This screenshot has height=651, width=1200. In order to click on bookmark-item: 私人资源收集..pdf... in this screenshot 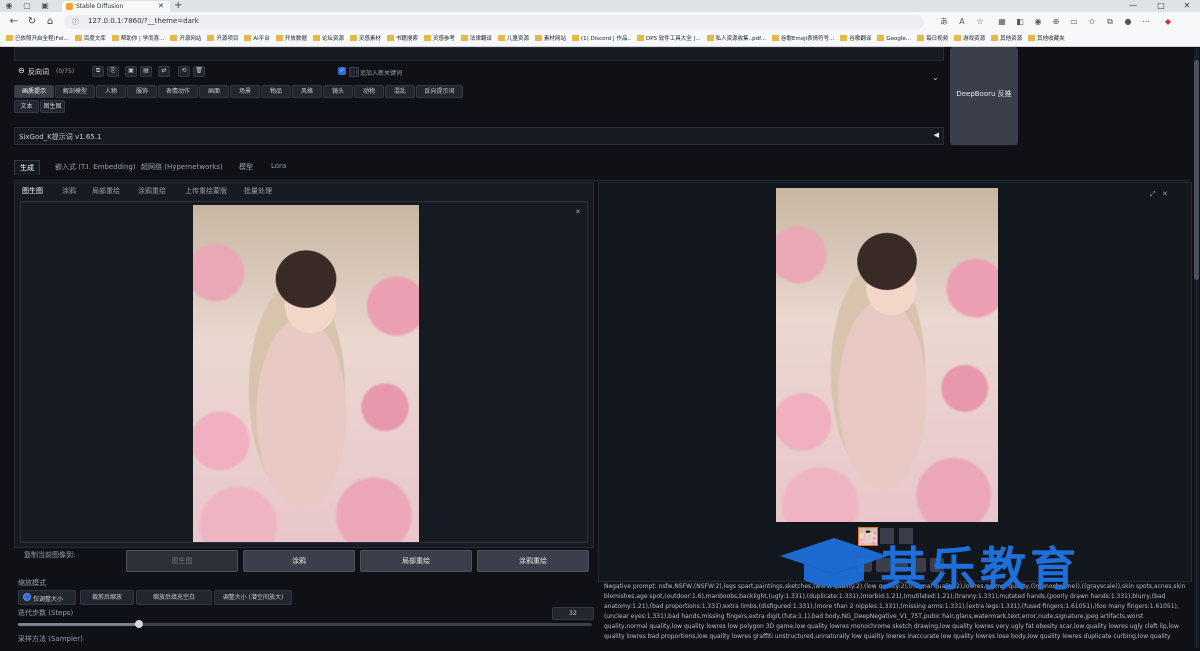, I will do `click(736, 39)`.